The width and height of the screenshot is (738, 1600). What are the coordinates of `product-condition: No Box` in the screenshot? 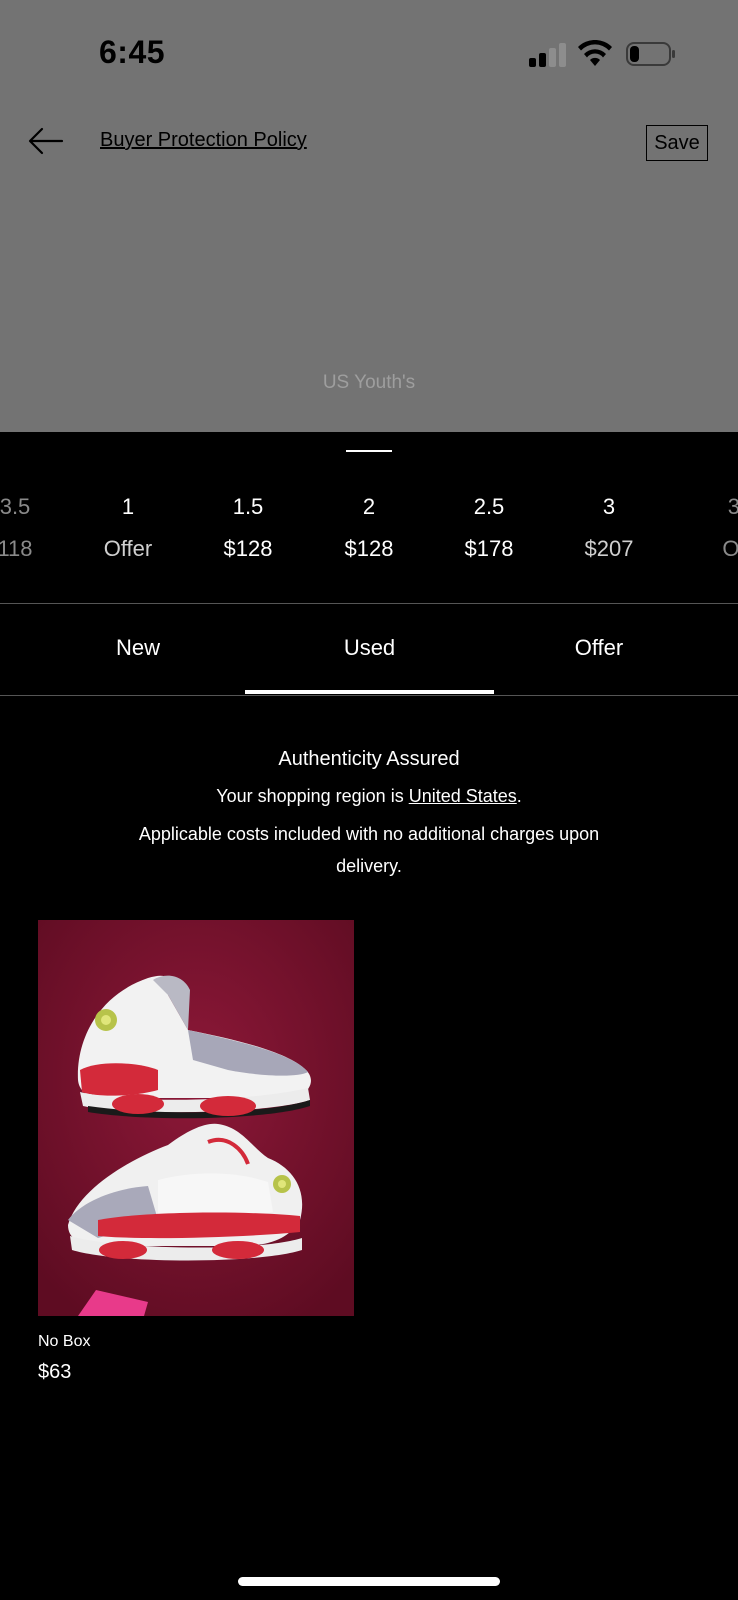 It's located at (64, 1341).